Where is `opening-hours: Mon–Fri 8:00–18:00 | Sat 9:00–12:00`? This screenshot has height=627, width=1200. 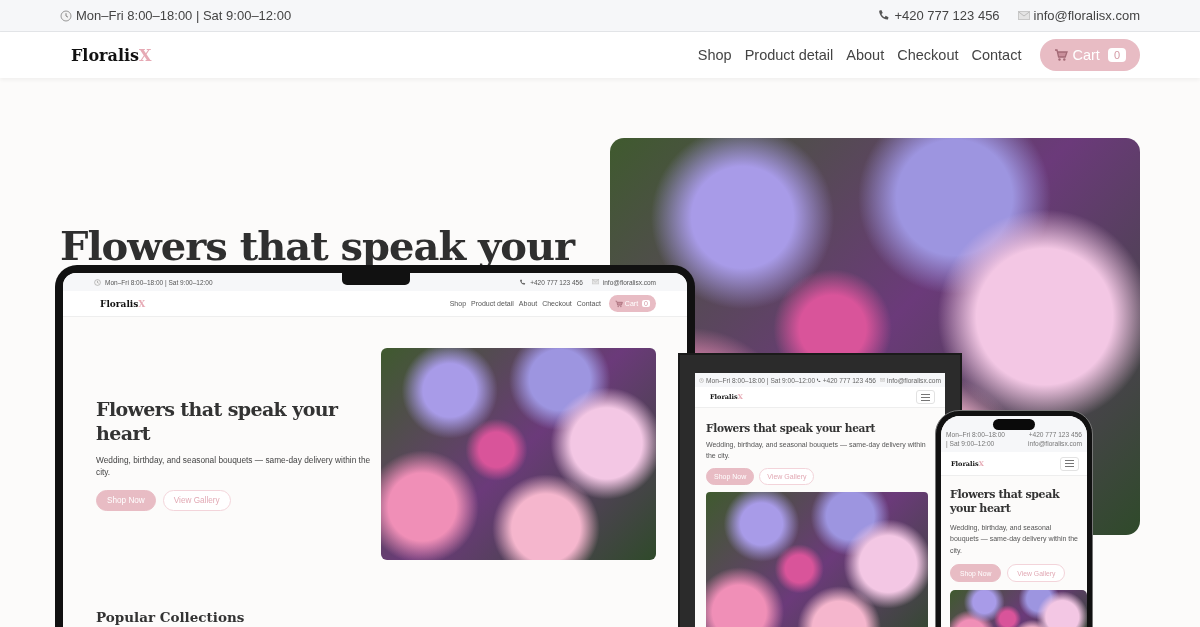 opening-hours: Mon–Fri 8:00–18:00 | Sat 9:00–12:00 is located at coordinates (184, 15).